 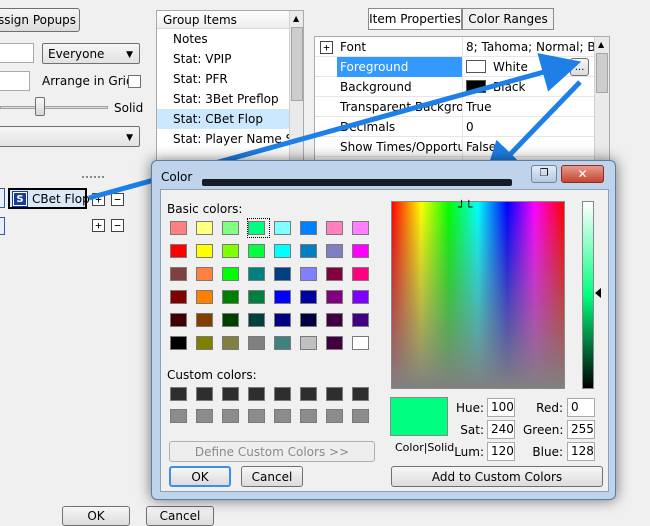 I want to click on close-icon: ✕, so click(x=582, y=174).